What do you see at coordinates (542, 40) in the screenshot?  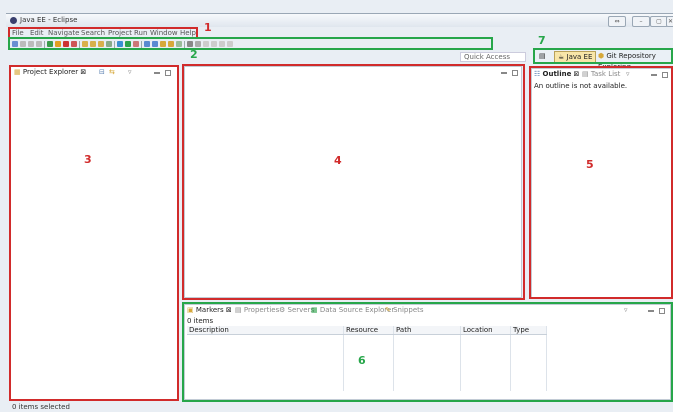 I see `annotation-7: 7` at bounding box center [542, 40].